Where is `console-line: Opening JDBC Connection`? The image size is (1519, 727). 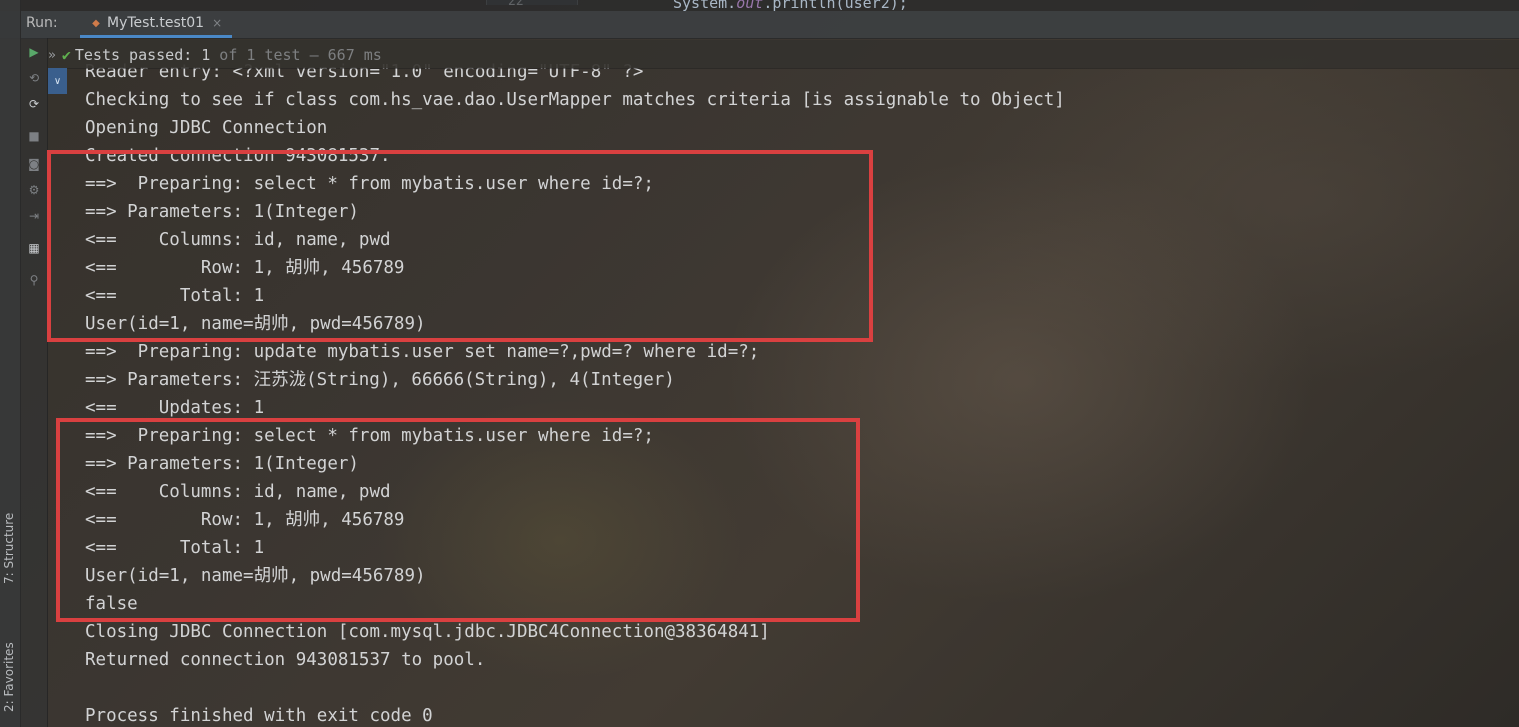
console-line: Opening JDBC Connection is located at coordinates (206, 128).